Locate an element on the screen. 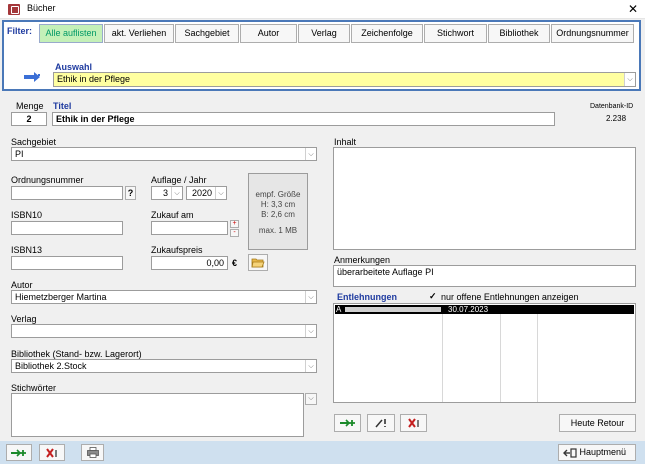 The width and height of the screenshot is (645, 464). entlehnungen-grid: A 30.07.2023 is located at coordinates (484, 353).